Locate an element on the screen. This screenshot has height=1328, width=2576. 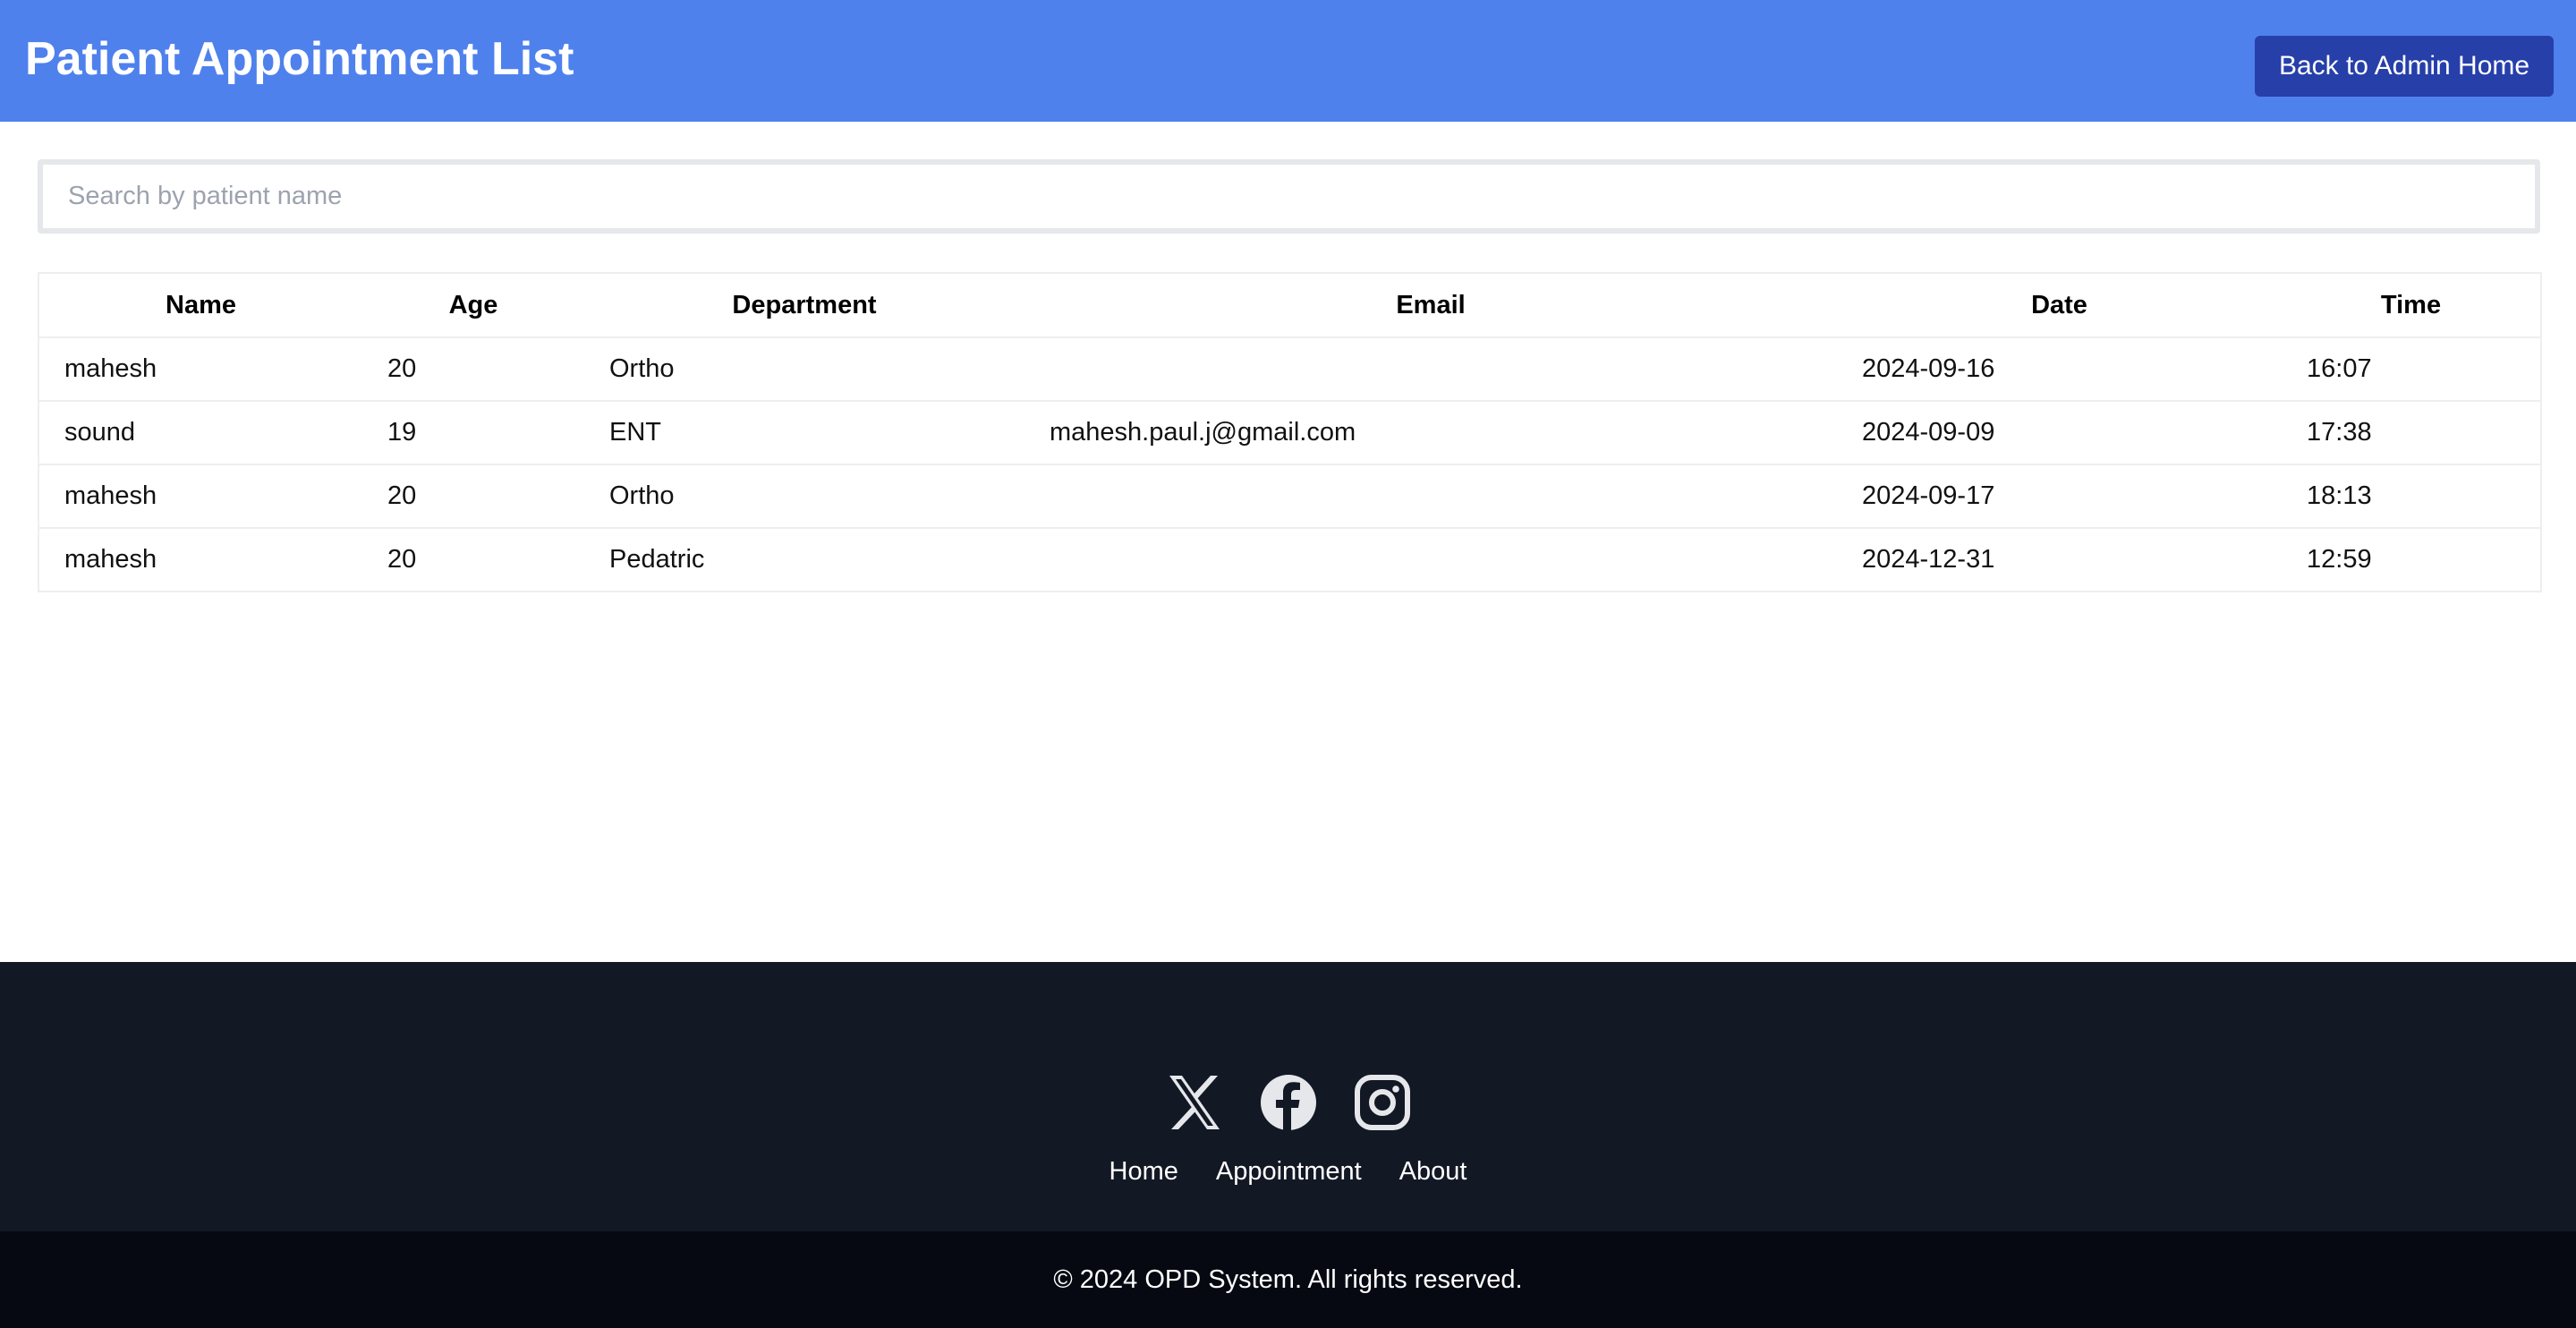
page-title: Patient Appointment List is located at coordinates (299, 59).